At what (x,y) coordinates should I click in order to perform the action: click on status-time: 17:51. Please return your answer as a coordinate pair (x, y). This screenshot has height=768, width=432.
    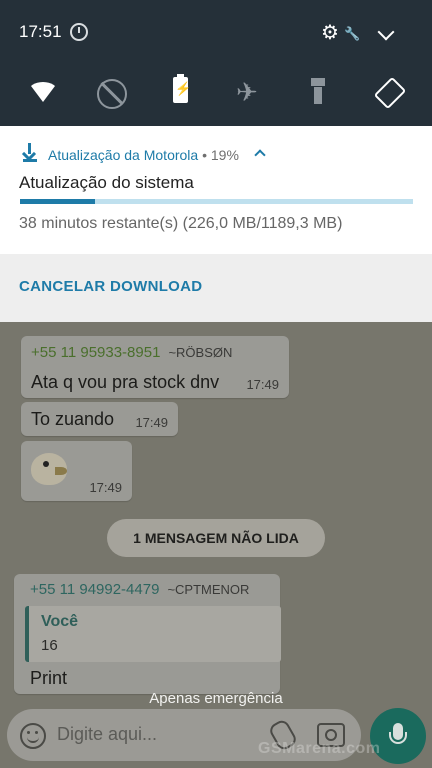
    Looking at the image, I should click on (40, 31).